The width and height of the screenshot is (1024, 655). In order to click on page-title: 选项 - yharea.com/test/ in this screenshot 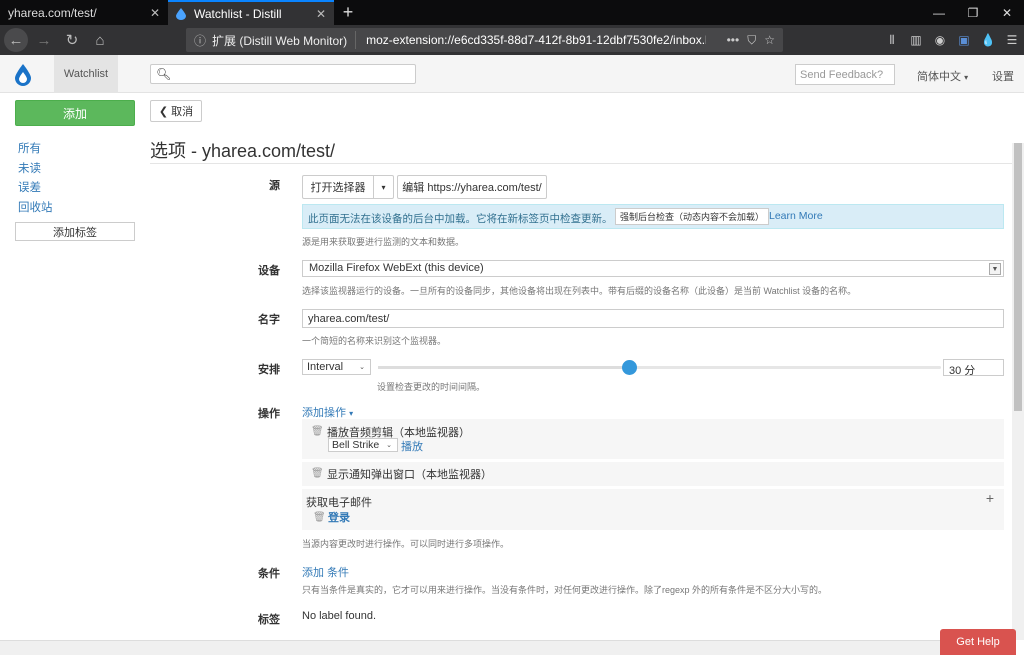, I will do `click(243, 151)`.